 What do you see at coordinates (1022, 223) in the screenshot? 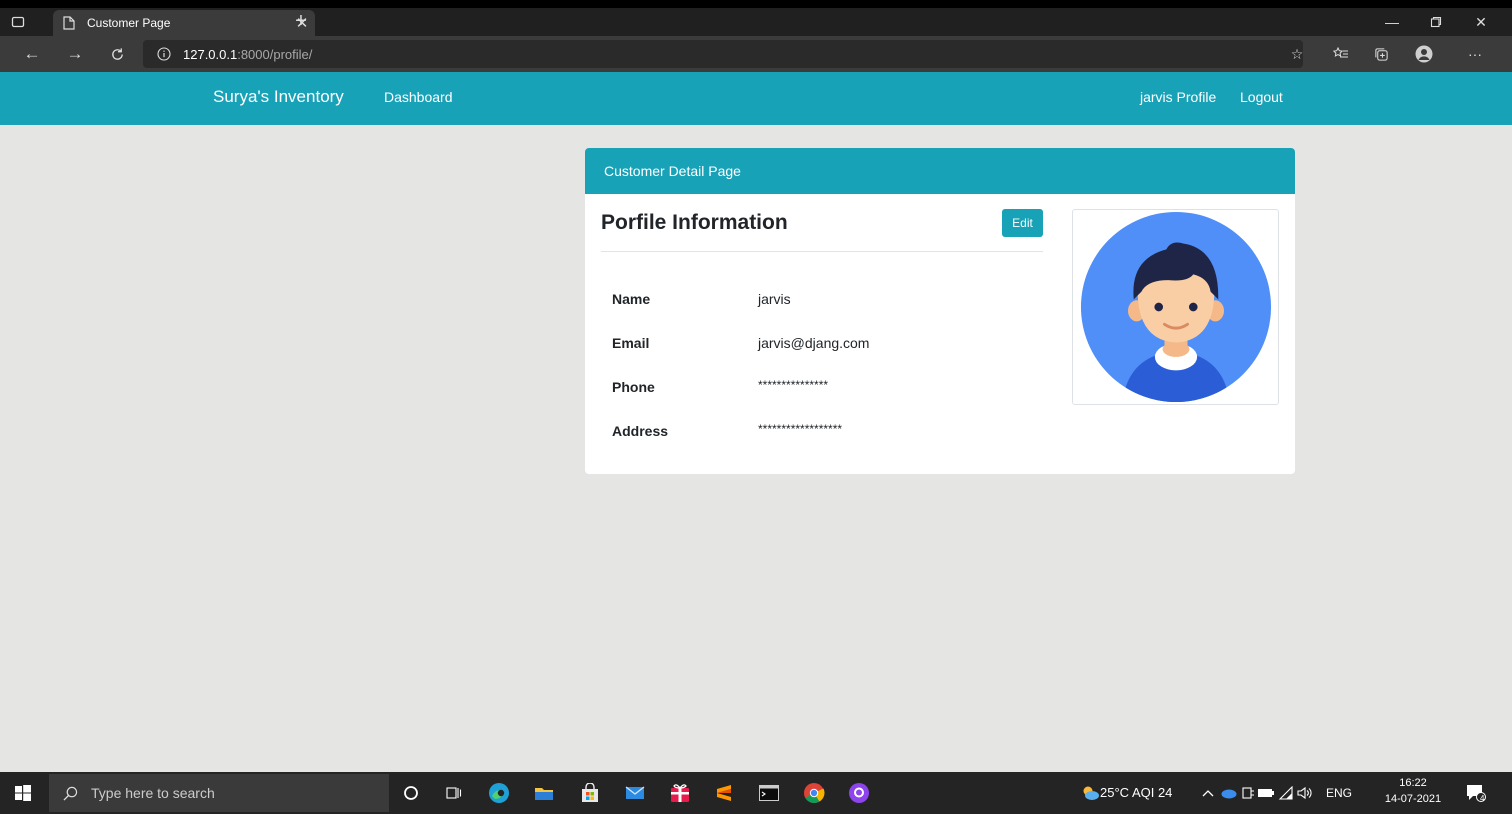
I see `edit-button: Edit` at bounding box center [1022, 223].